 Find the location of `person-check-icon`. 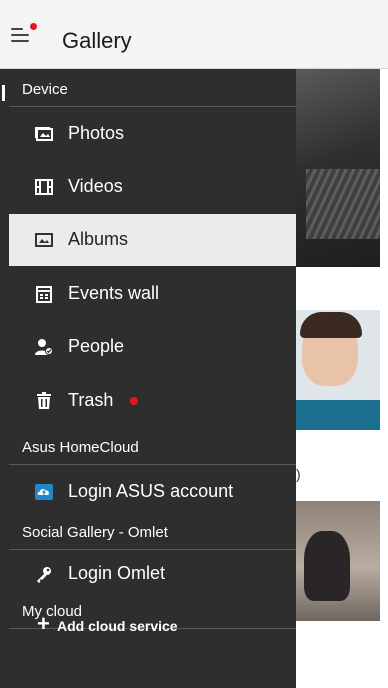

person-check-icon is located at coordinates (44, 347).